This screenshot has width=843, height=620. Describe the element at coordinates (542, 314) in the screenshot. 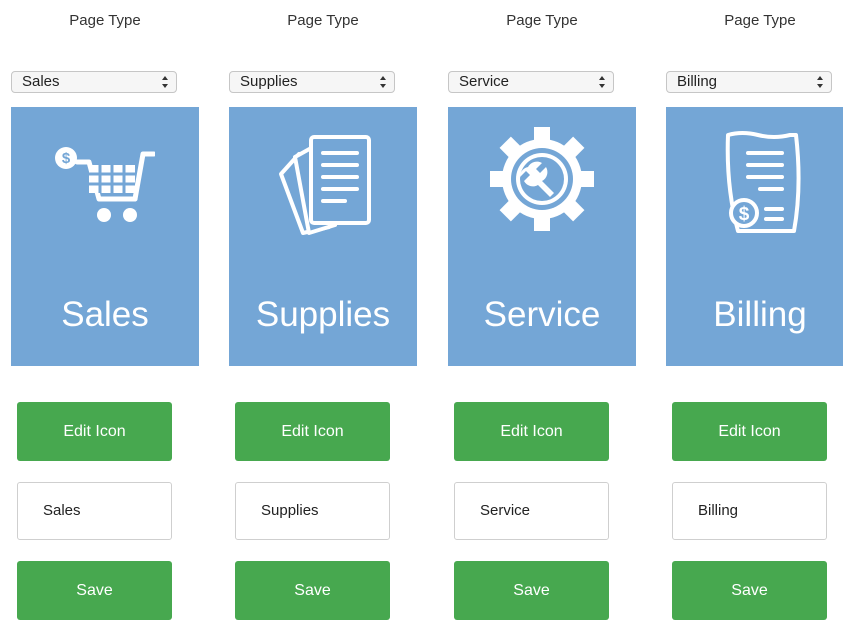

I see `tile-label: Service` at that location.